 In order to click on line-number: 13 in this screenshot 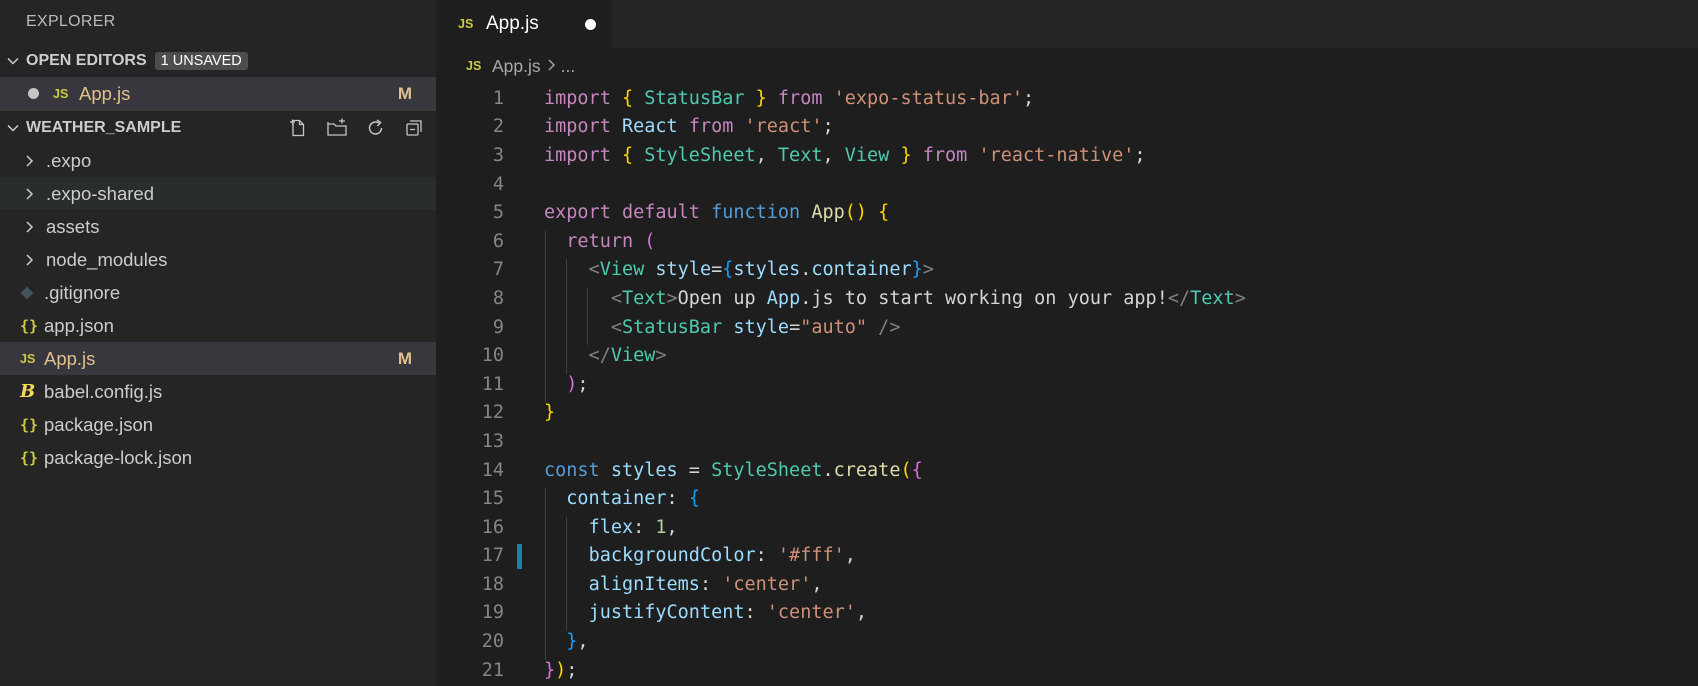, I will do `click(492, 441)`.